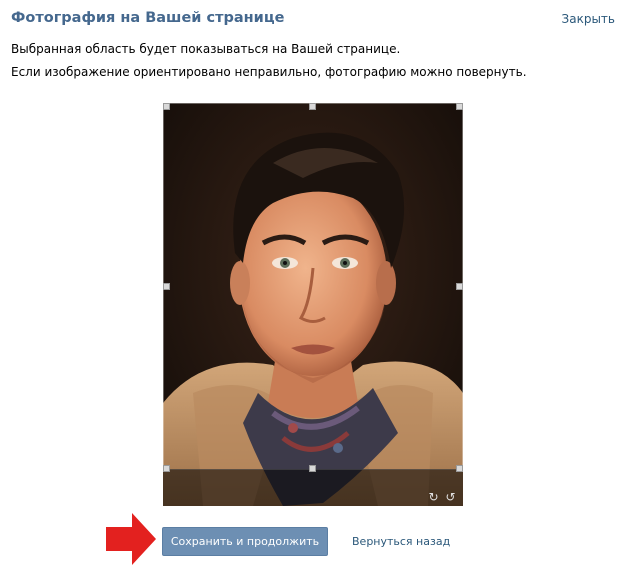 The image size is (620, 566). I want to click on go-back-link: Вернуться назад, so click(401, 541).